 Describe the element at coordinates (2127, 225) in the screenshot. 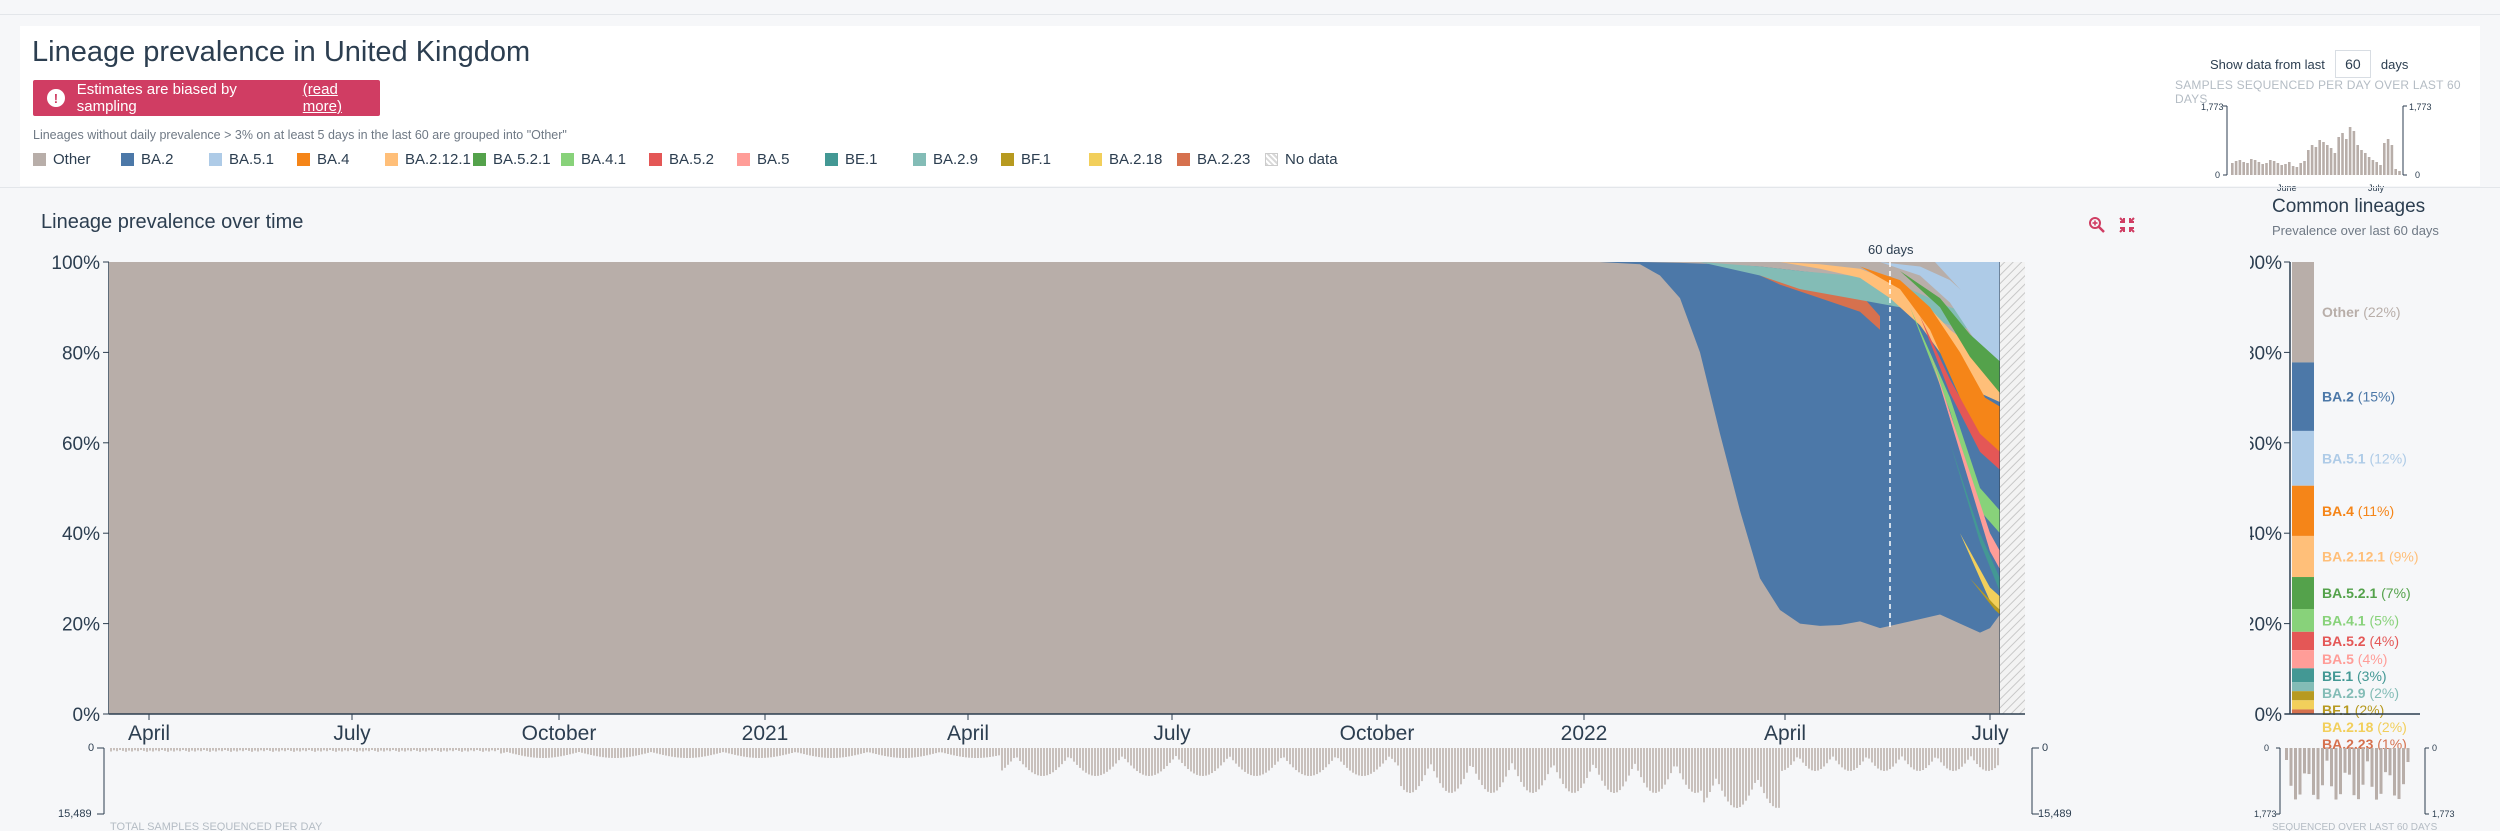

I see `reset-zoom-icon` at that location.